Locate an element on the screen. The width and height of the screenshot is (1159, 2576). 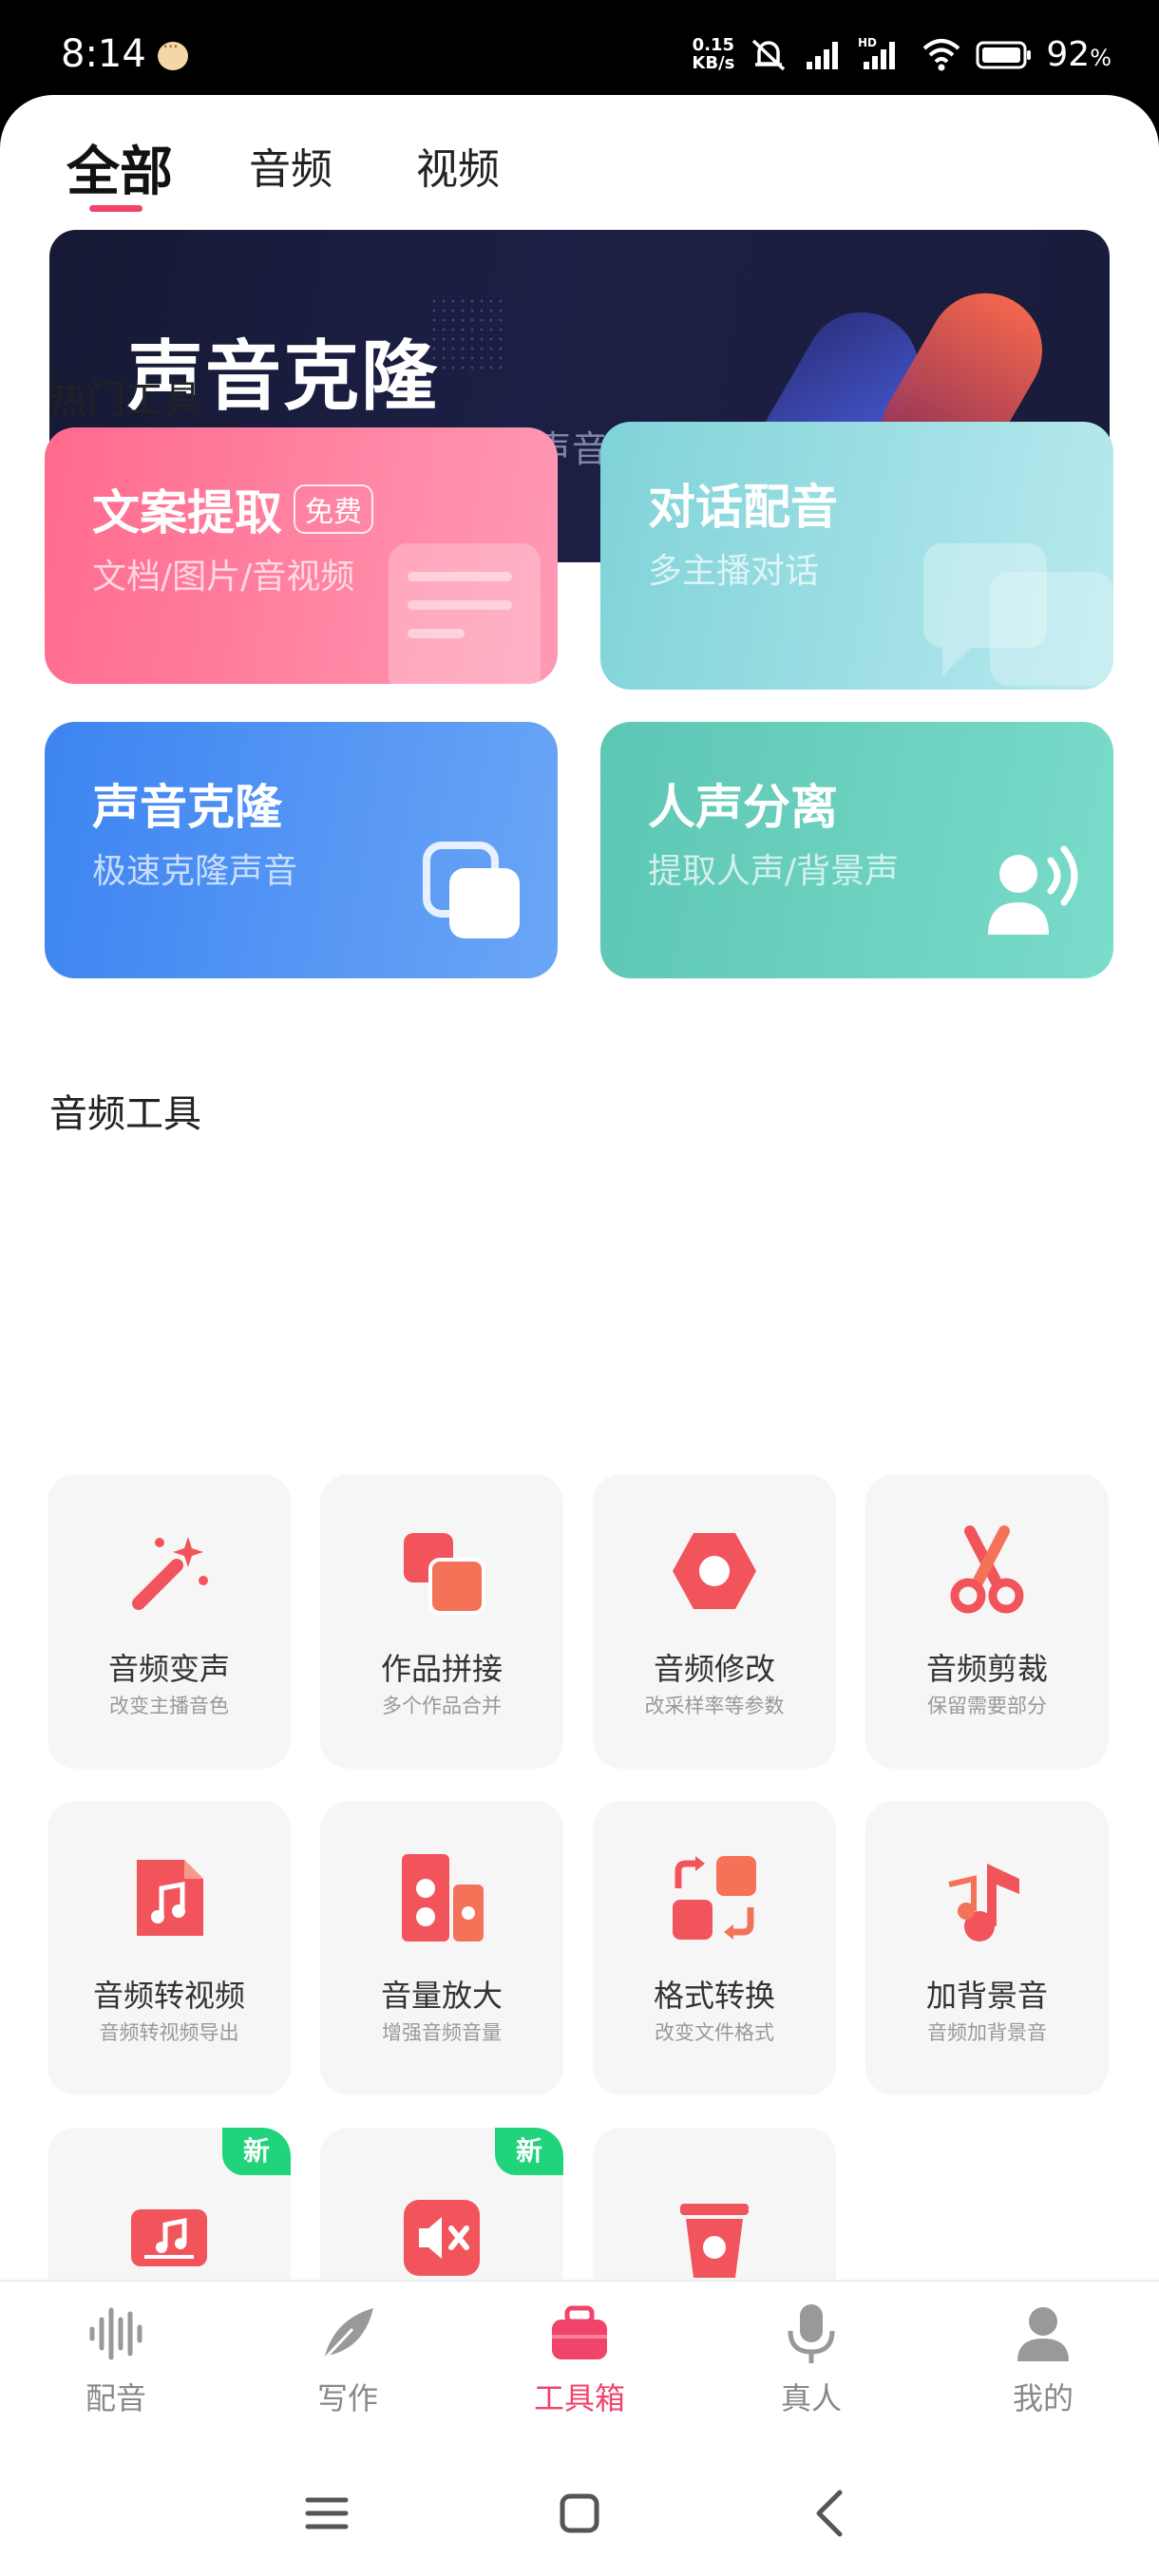
profile-icon is located at coordinates (1043, 2334).